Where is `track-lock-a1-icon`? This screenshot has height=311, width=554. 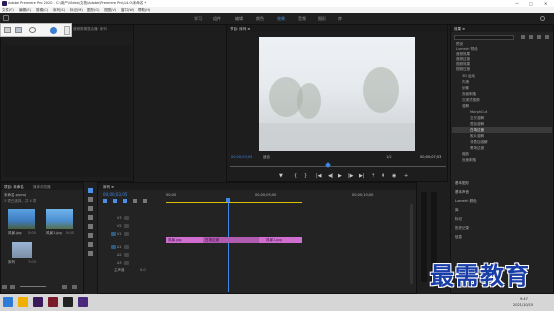 track-lock-a1-icon is located at coordinates (126, 247).